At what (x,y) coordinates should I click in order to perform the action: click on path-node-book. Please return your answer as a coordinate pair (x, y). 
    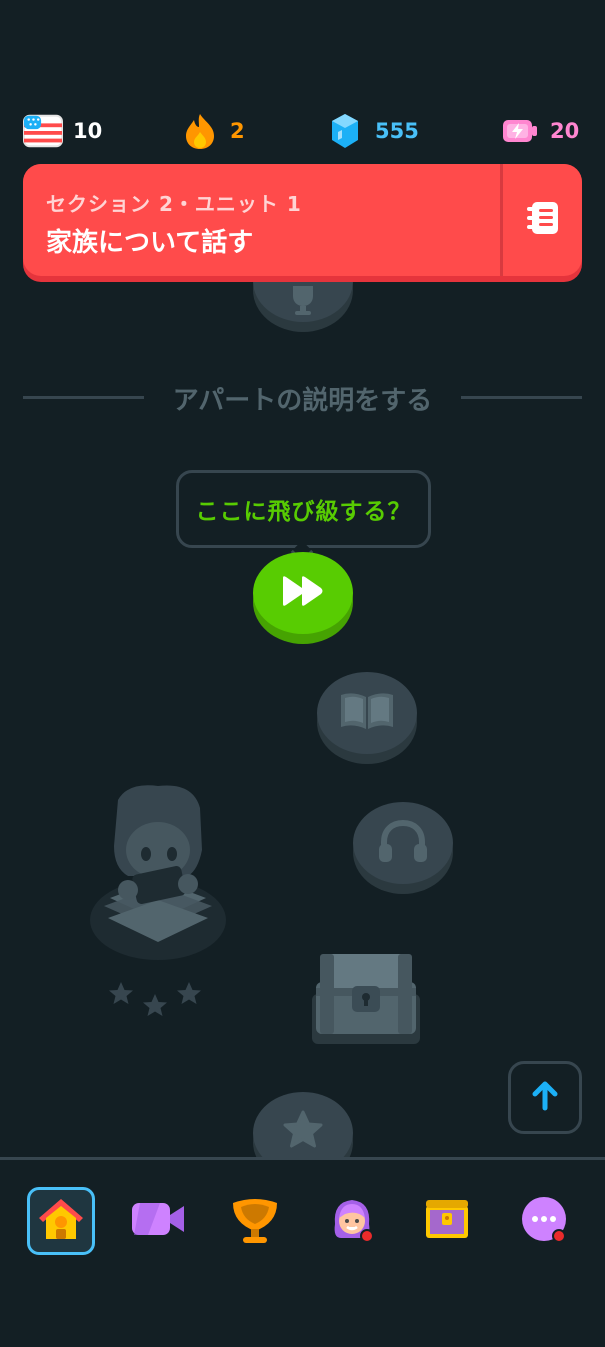
    Looking at the image, I should click on (367, 718).